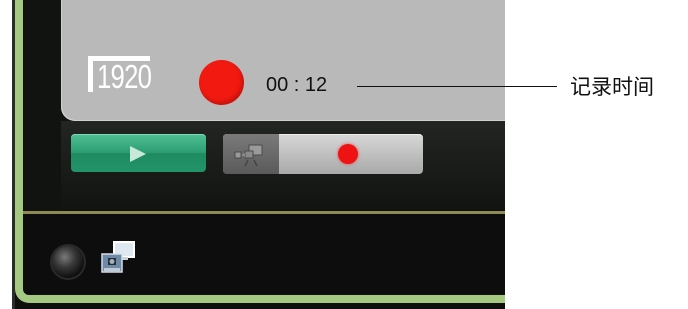  Describe the element at coordinates (612, 87) in the screenshot. I see `callout-label: 记录时间` at that location.